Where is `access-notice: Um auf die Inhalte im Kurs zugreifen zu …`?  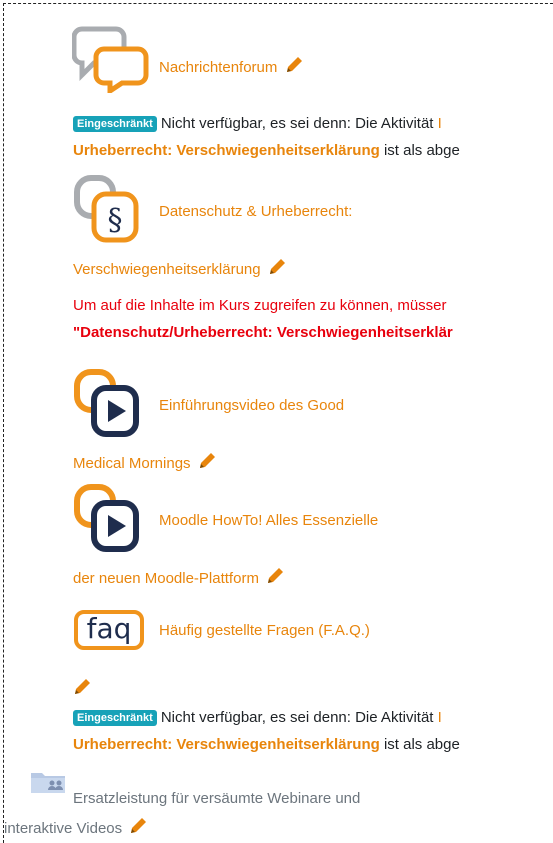
access-notice: Um auf die Inhalte im Kurs zugreifen zu … is located at coordinates (260, 305).